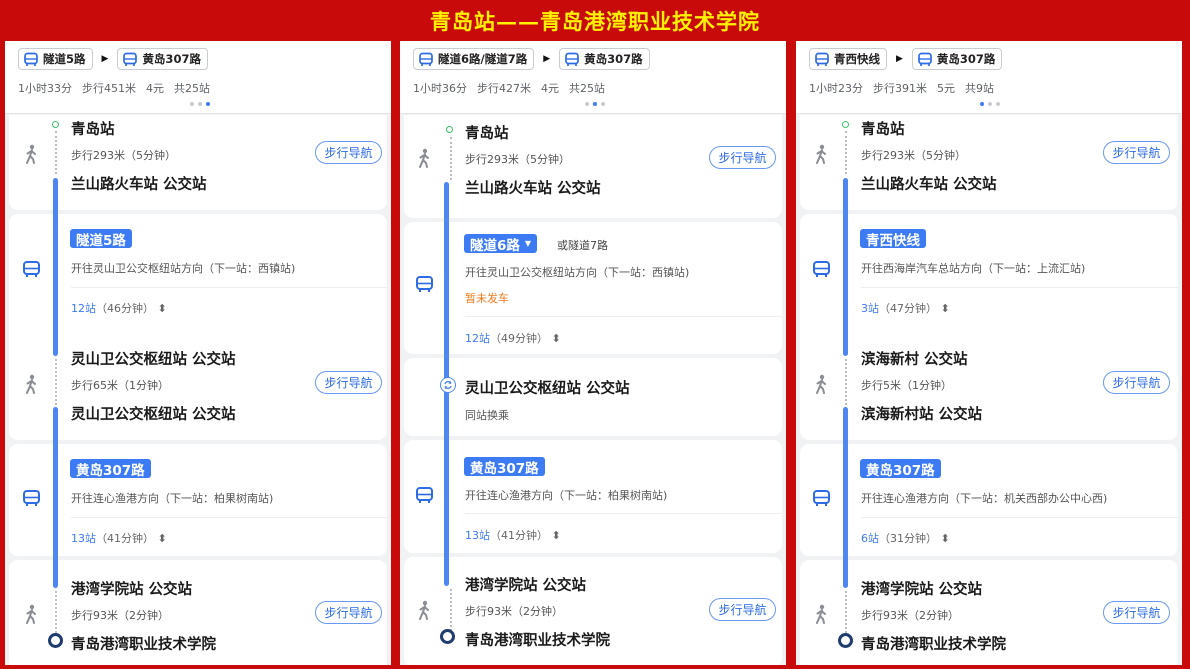 This screenshot has height=669, width=1190. Describe the element at coordinates (153, 415) in the screenshot. I see `boarding-stop: 灵山卫公交枢纽站 公交站` at that location.